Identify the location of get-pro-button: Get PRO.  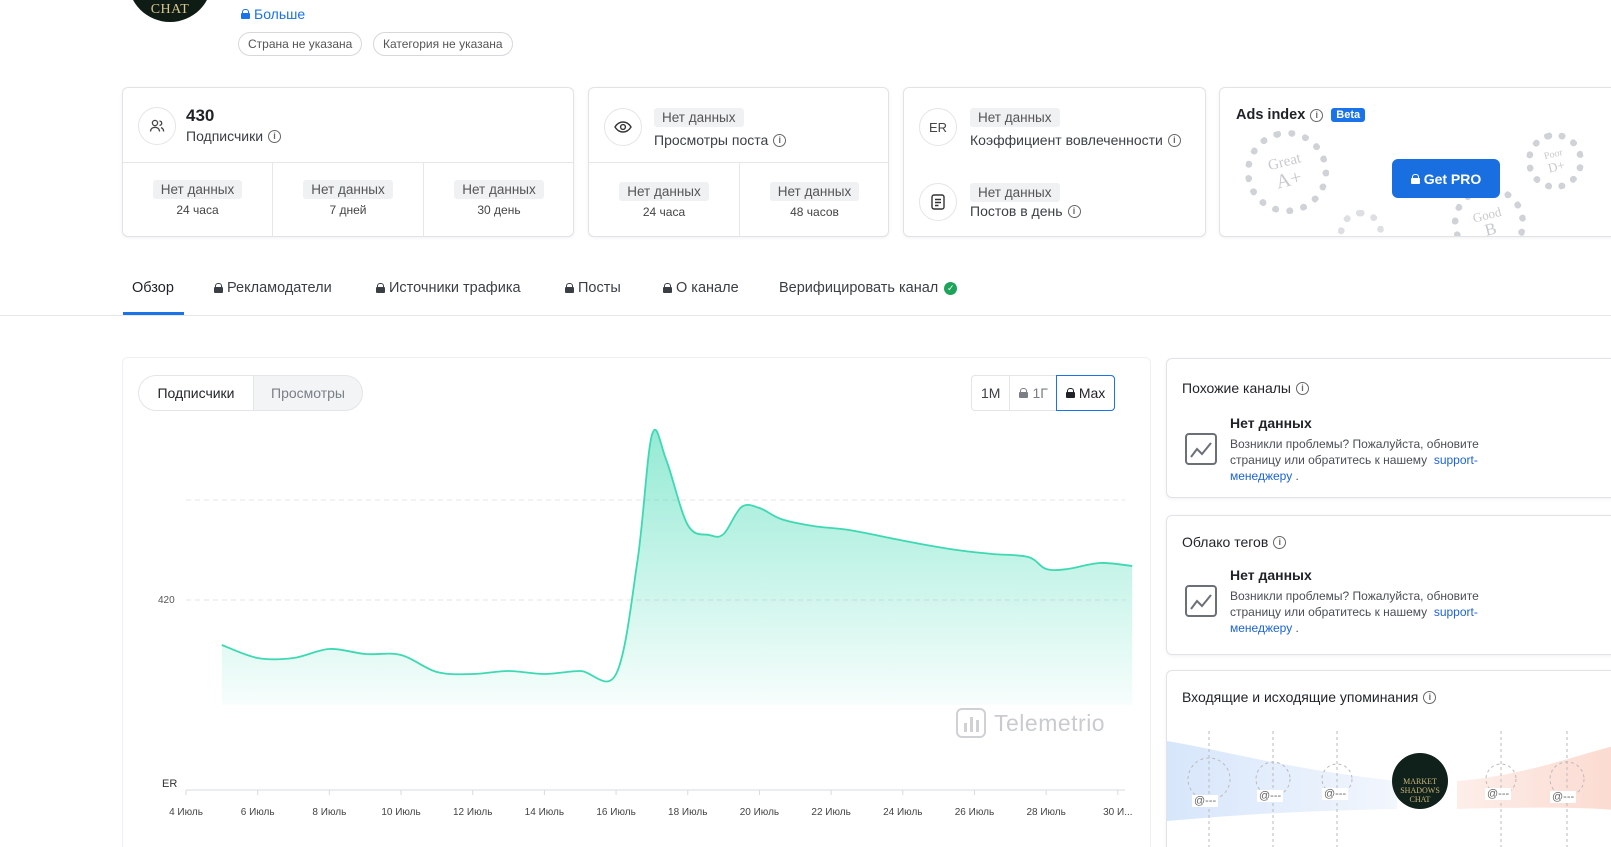
(1446, 178).